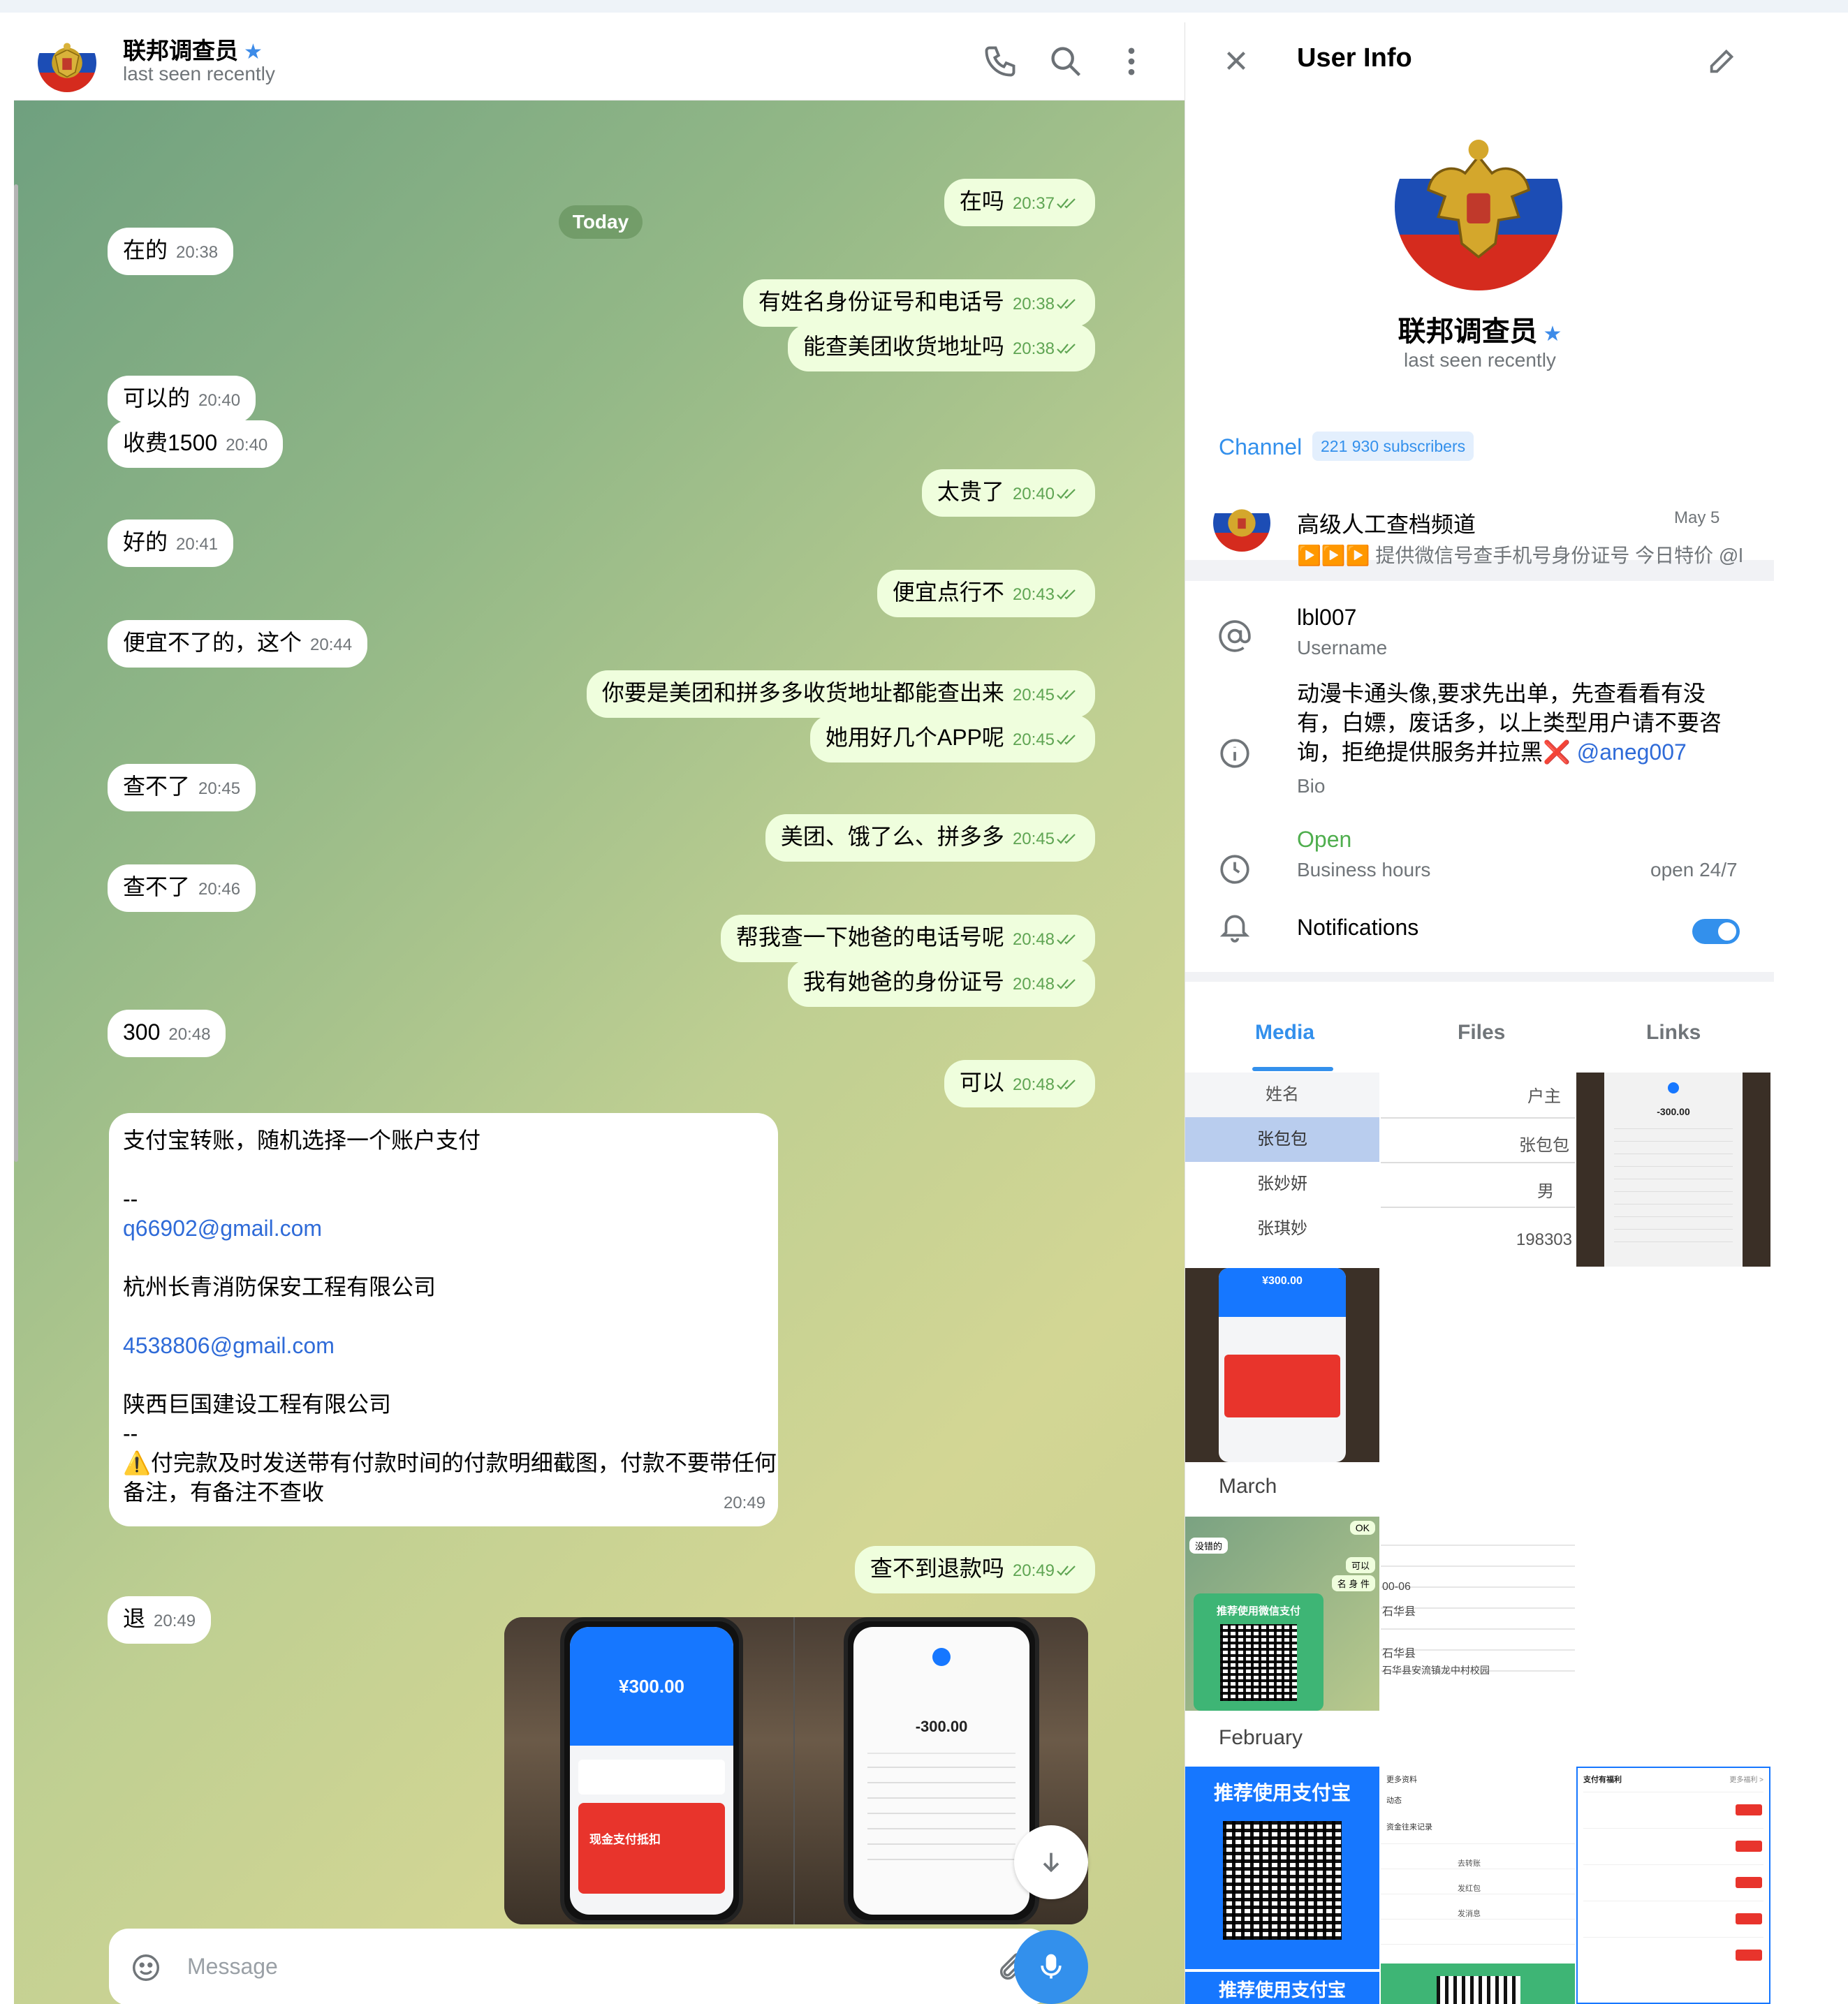 This screenshot has width=1848, height=2004. Describe the element at coordinates (1261, 446) in the screenshot. I see `channel-label: Channel` at that location.